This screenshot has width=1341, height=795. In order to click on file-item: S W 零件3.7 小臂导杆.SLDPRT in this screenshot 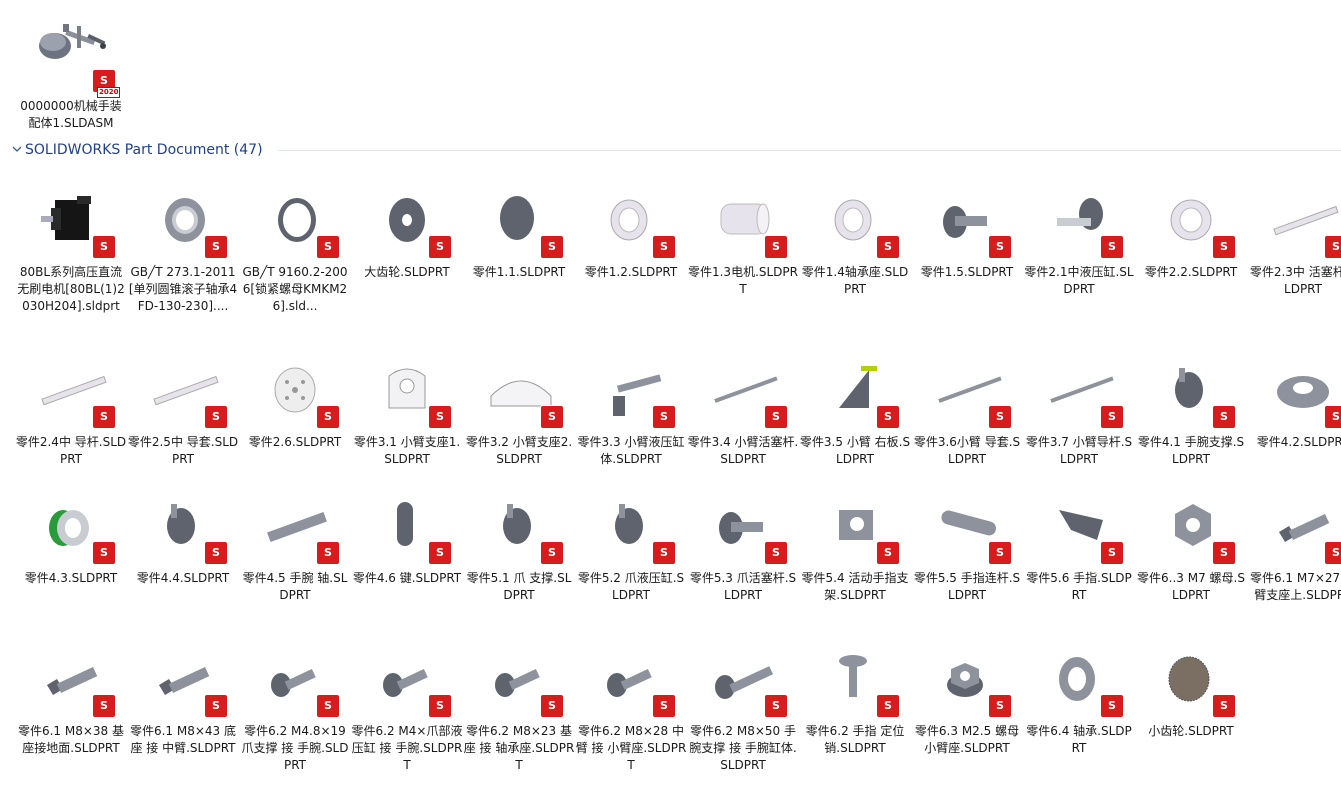, I will do `click(1079, 431)`.